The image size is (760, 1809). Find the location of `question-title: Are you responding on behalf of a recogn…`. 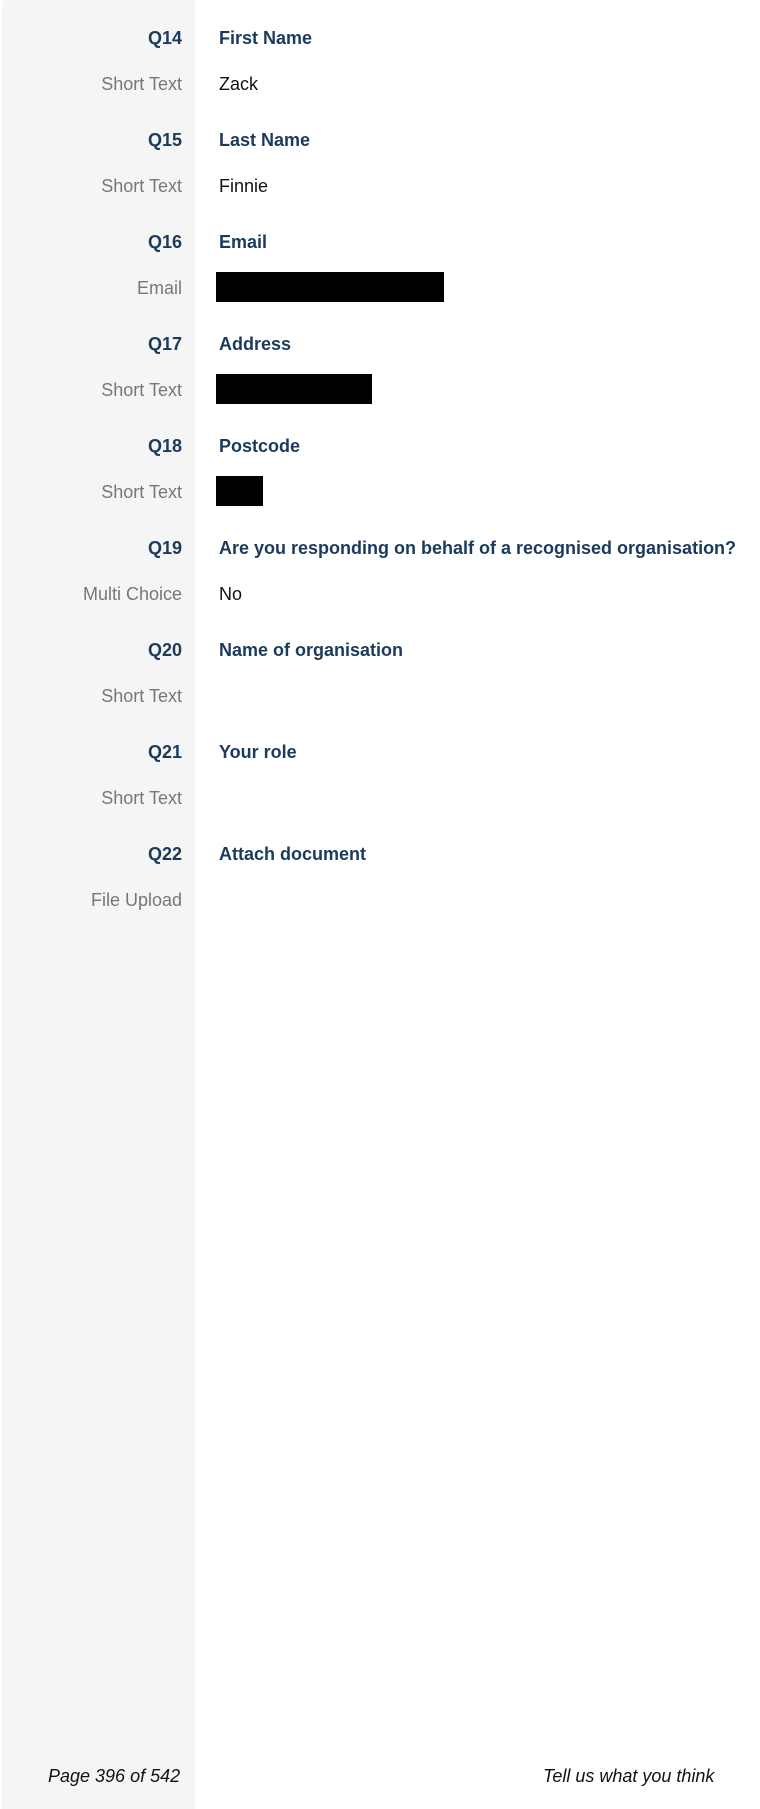

question-title: Are you responding on behalf of a recogn… is located at coordinates (478, 548).